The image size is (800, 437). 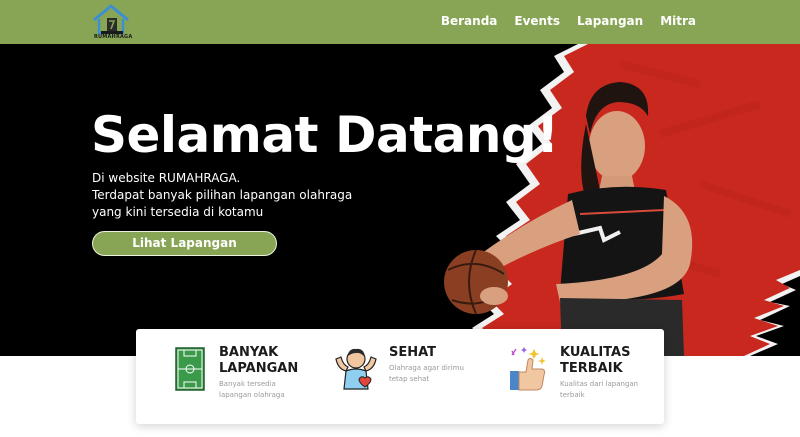 What do you see at coordinates (356, 369) in the screenshot?
I see `healthy-person-icon` at bounding box center [356, 369].